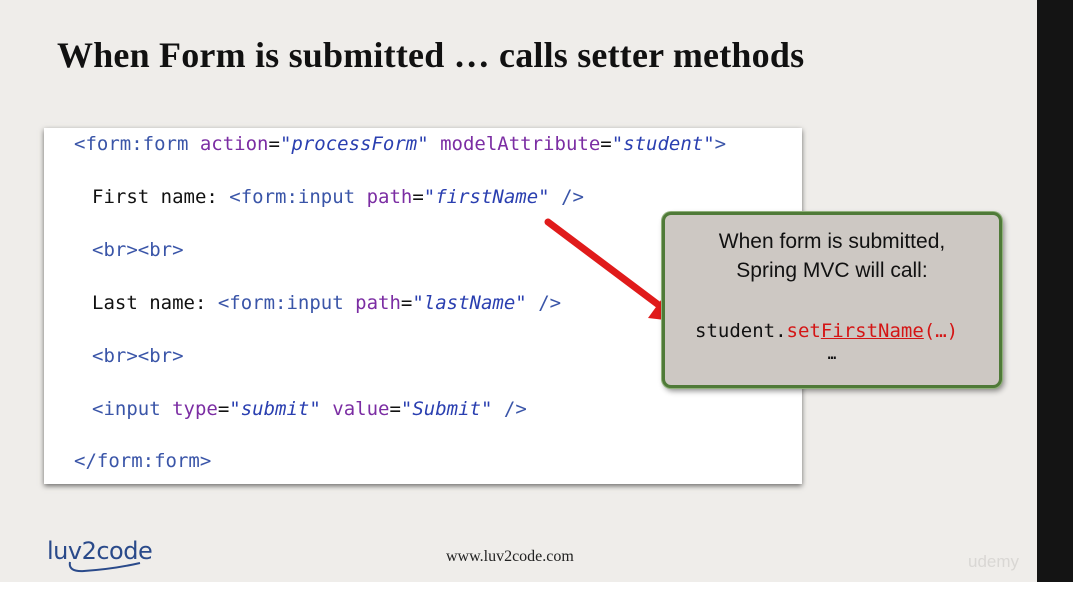 The width and height of the screenshot is (1073, 602). Describe the element at coordinates (832, 270) in the screenshot. I see `callout-line-2: Spring MVC will call:` at that location.